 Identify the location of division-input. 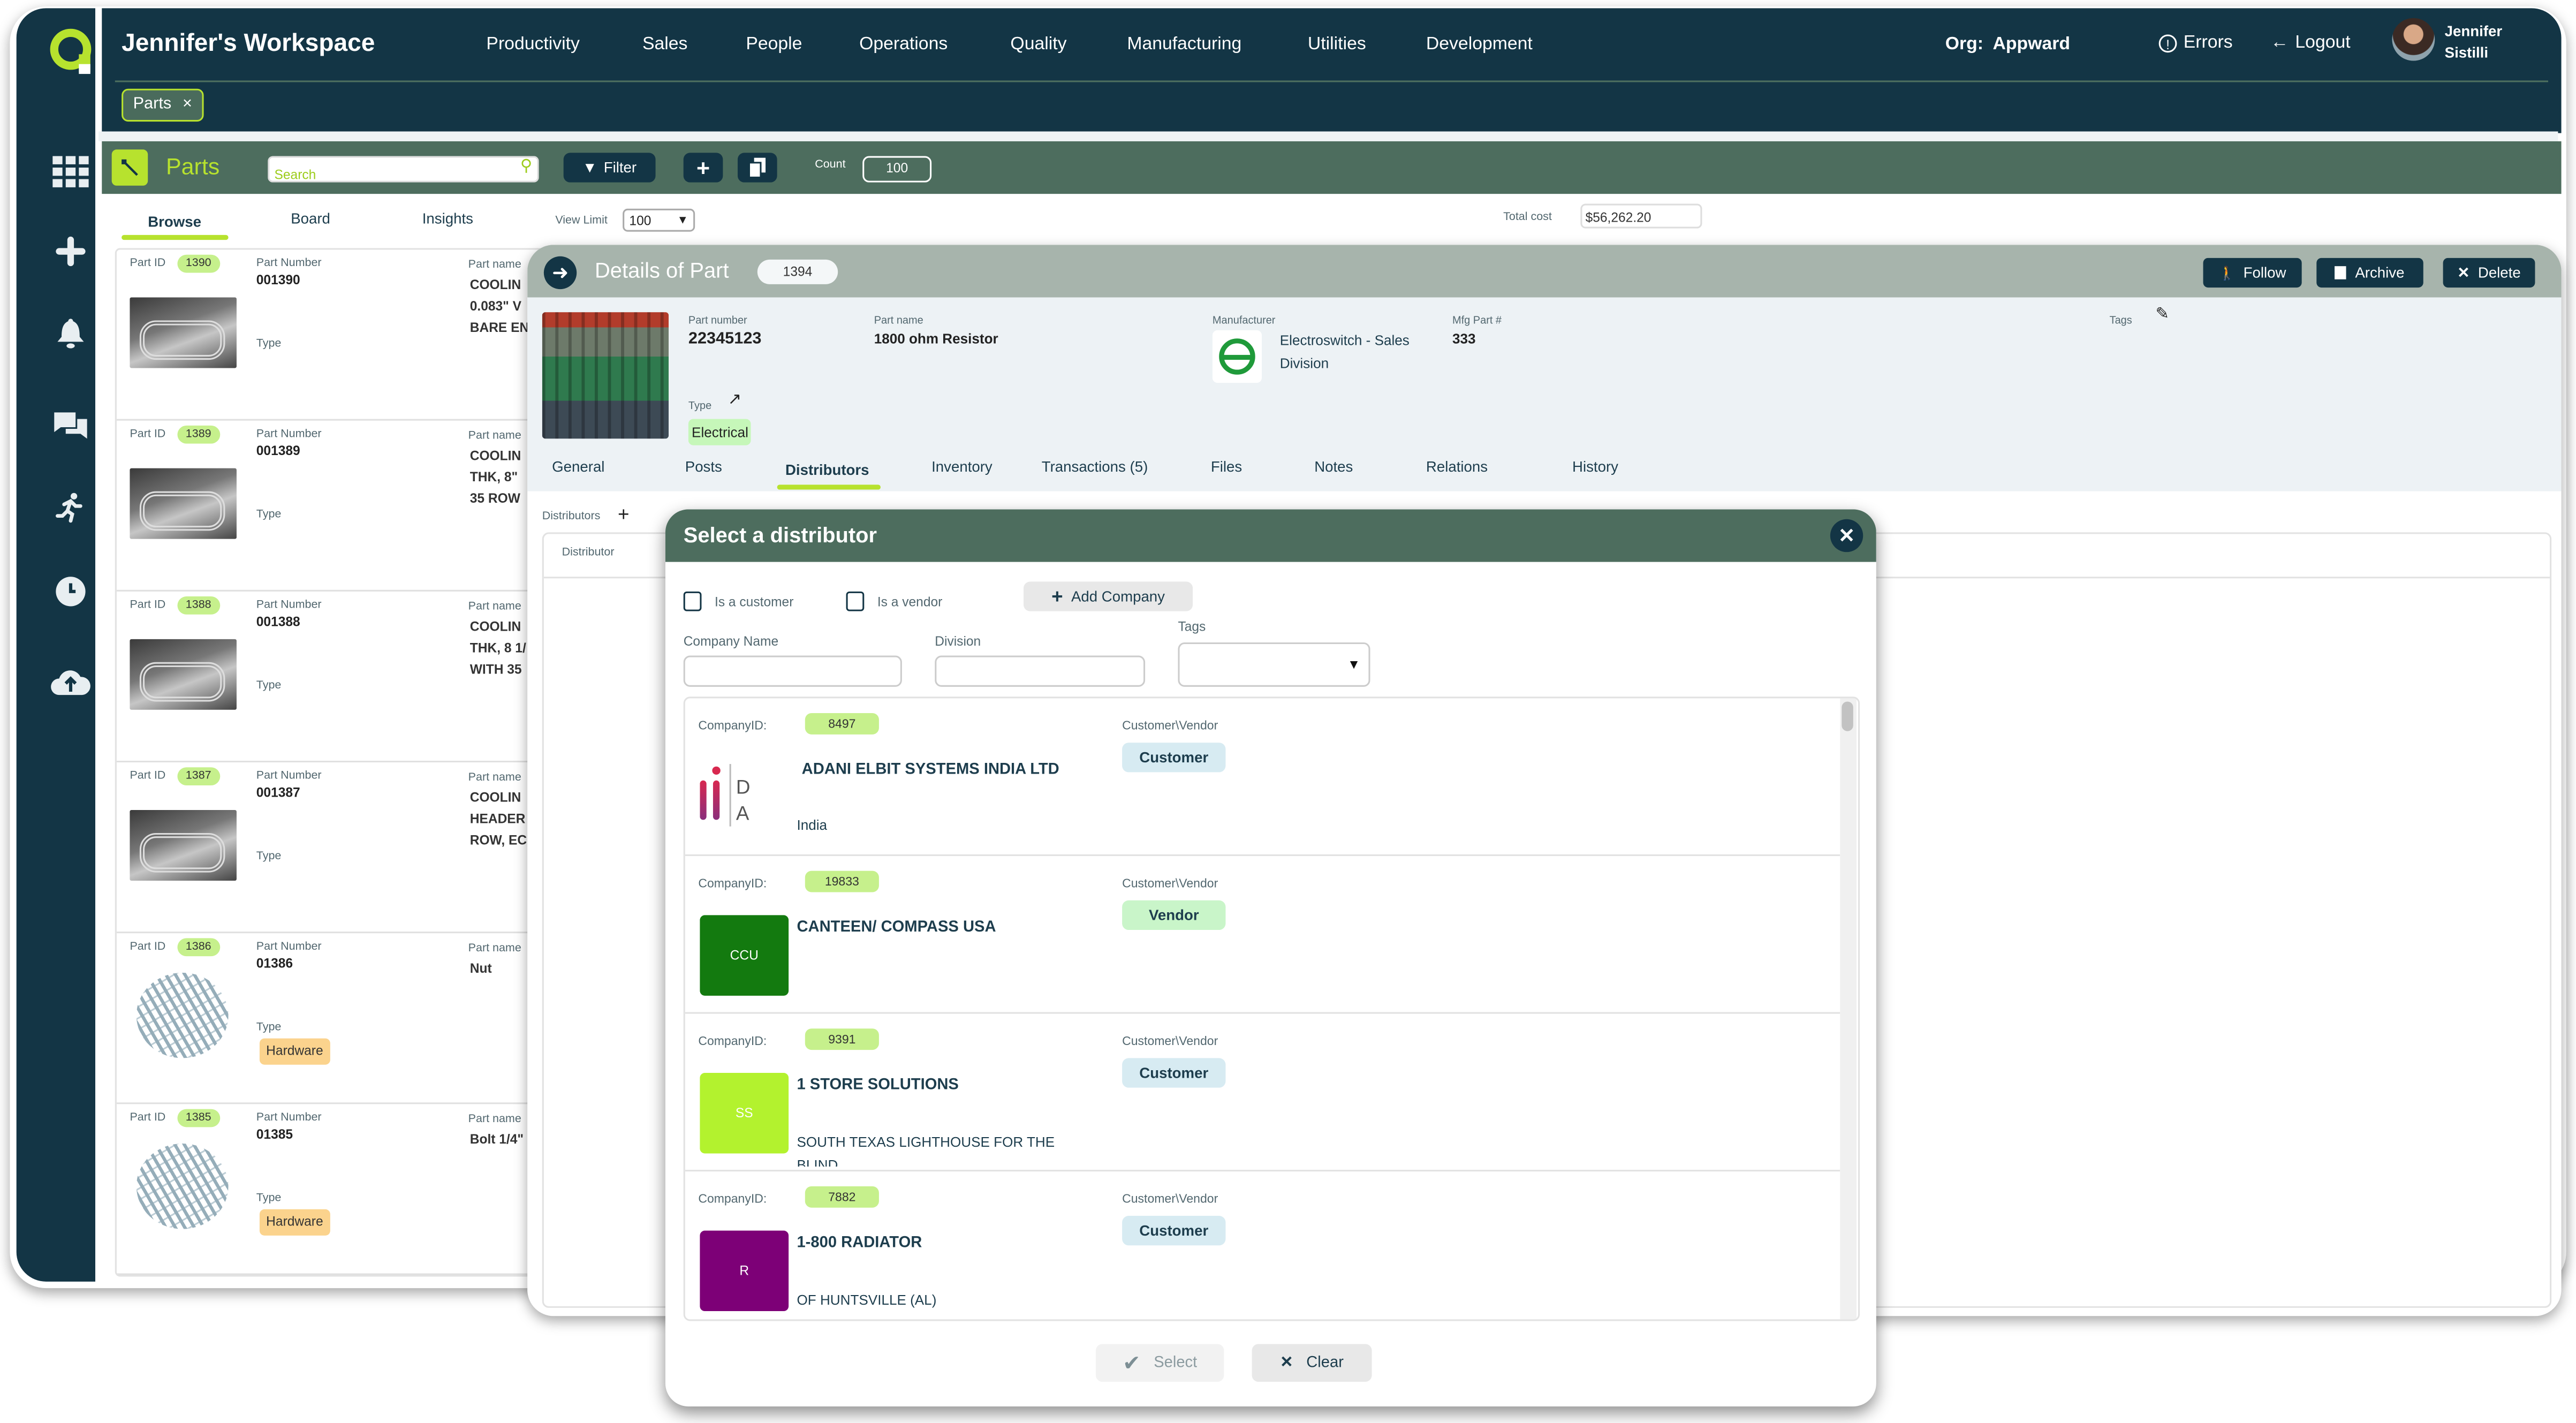
(1040, 671).